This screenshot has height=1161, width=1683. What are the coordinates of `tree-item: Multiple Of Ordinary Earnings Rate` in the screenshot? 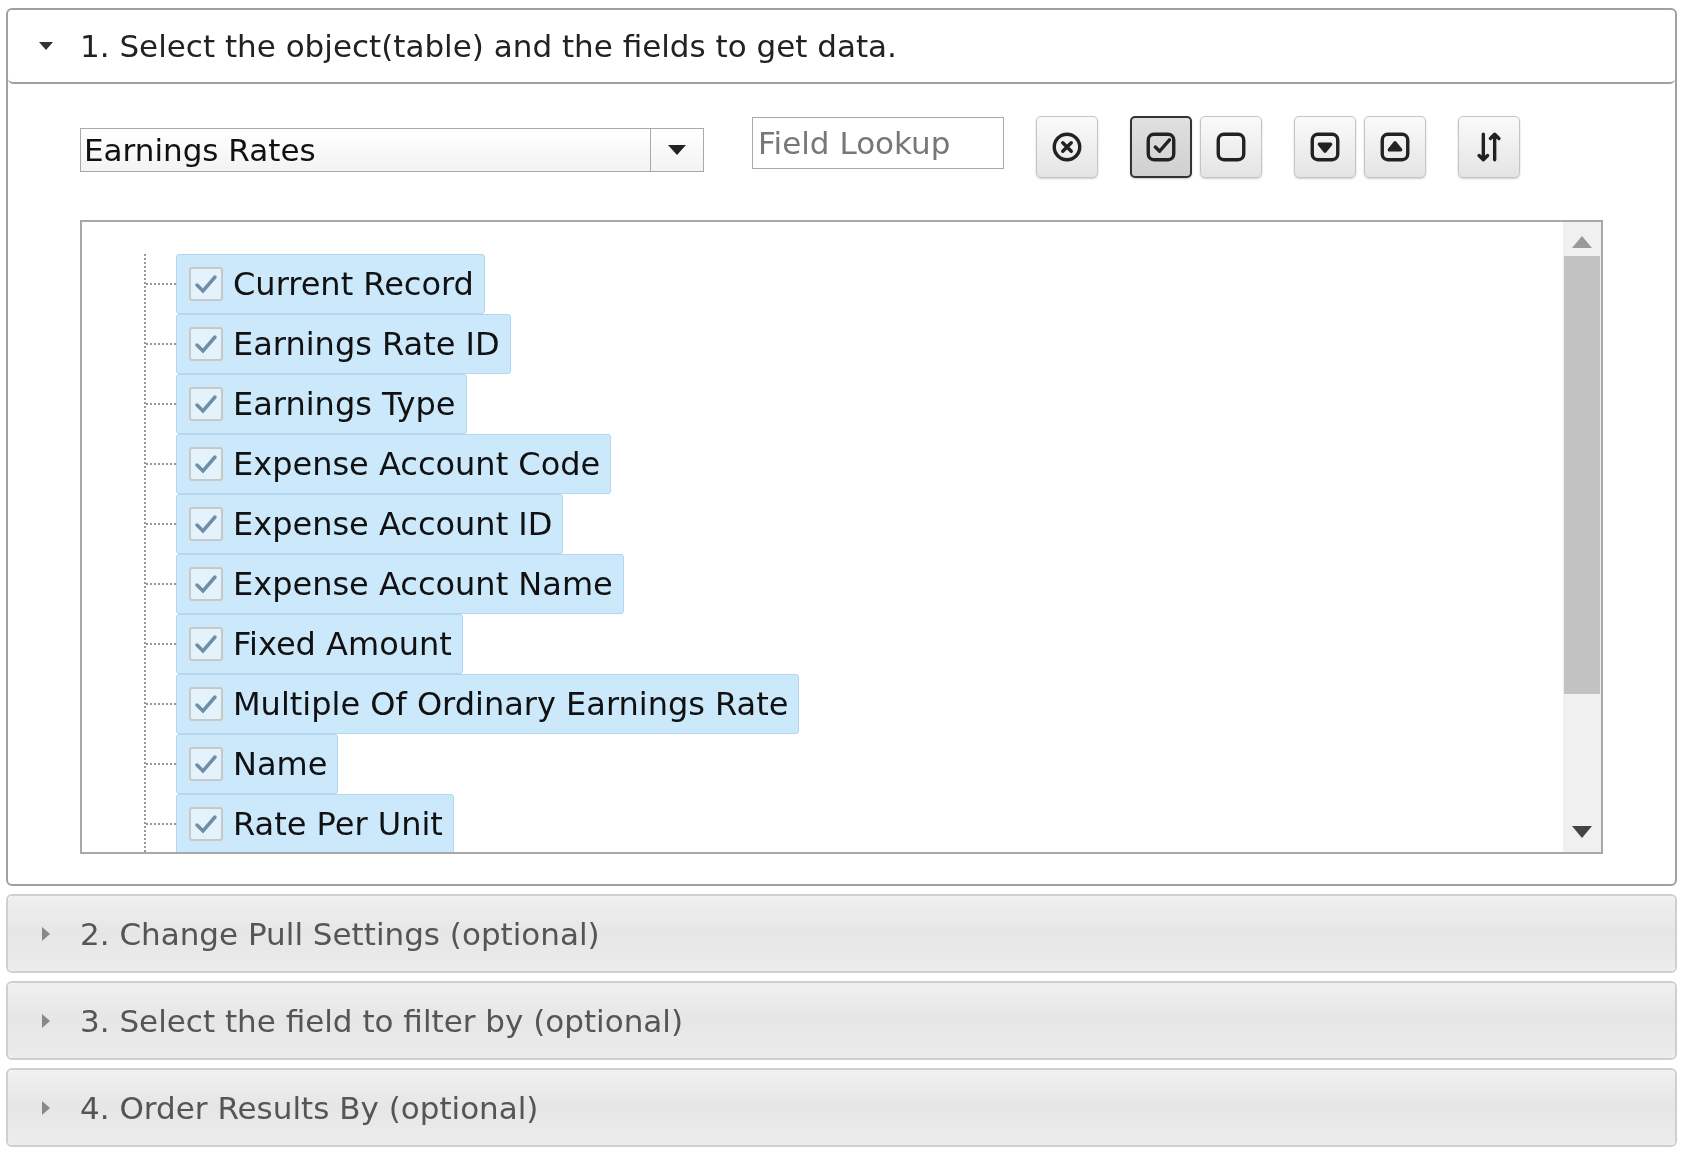 It's located at (488, 704).